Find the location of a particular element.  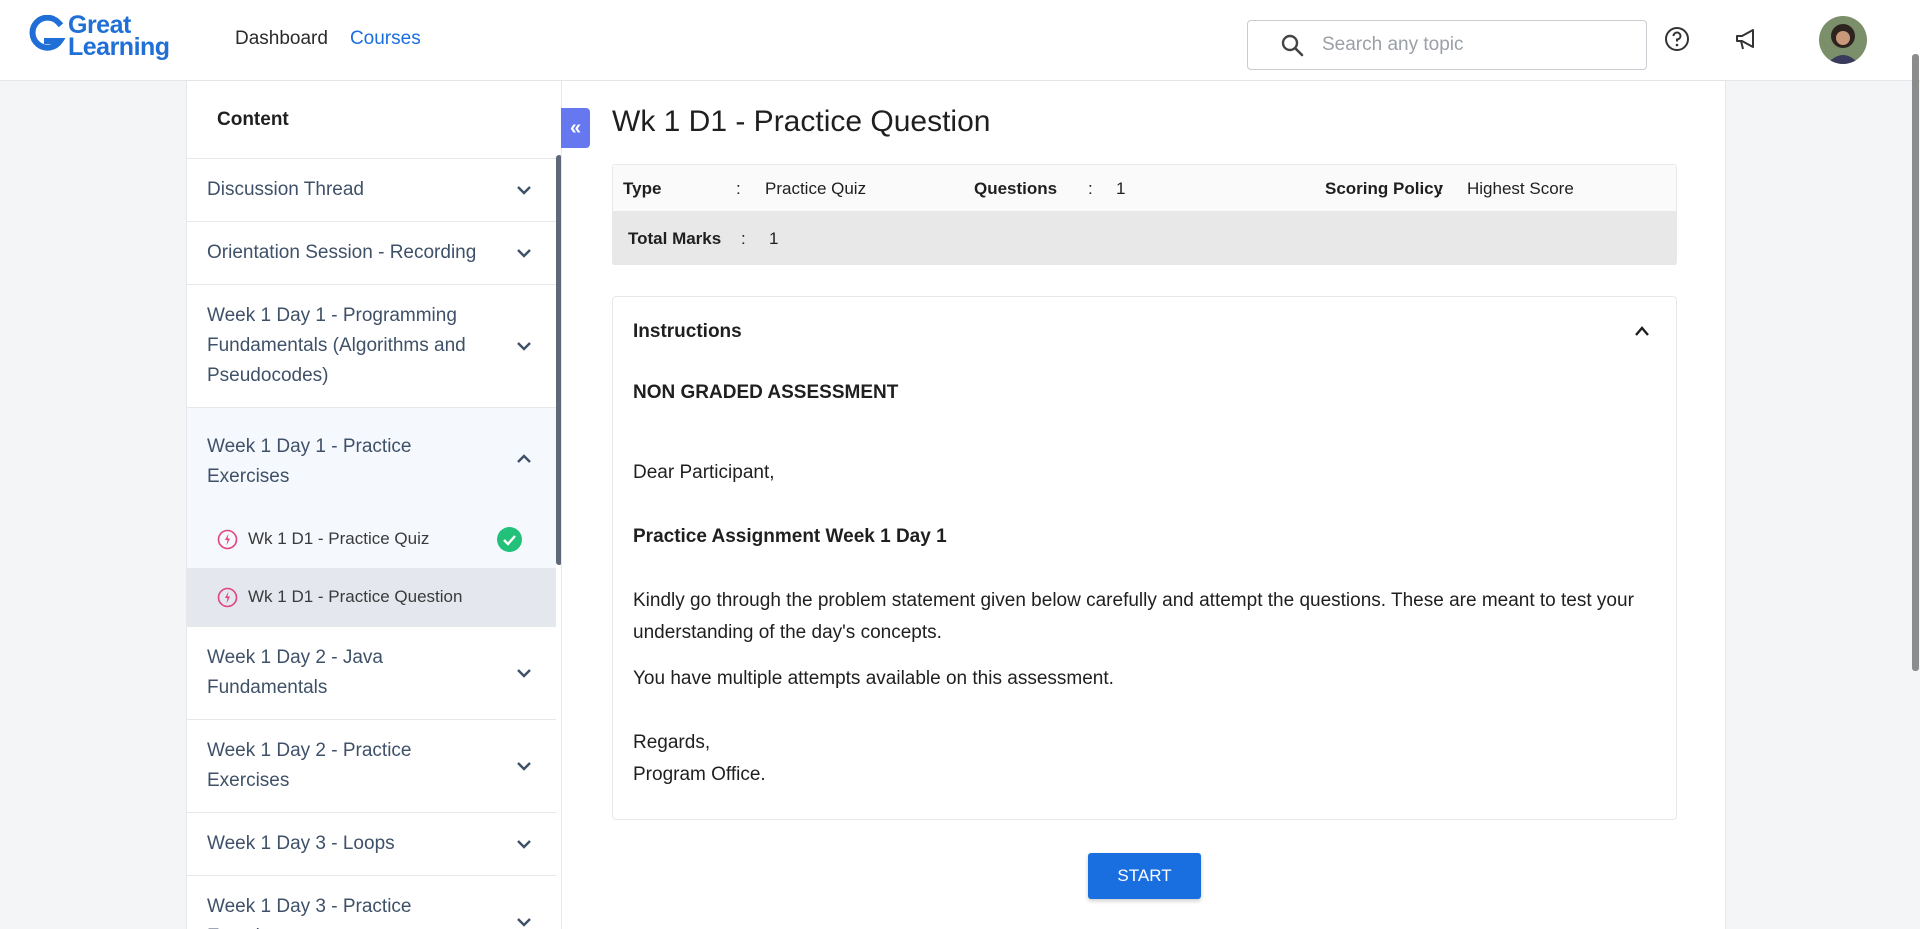

nav-courses: Courses is located at coordinates (385, 39).